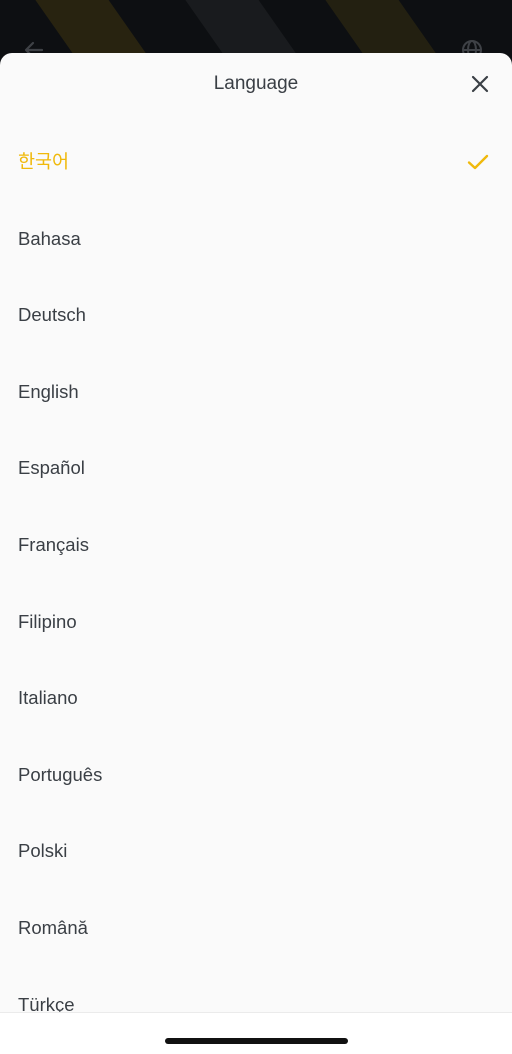 The image size is (512, 1054). I want to click on language-label: Filipino, so click(47, 621).